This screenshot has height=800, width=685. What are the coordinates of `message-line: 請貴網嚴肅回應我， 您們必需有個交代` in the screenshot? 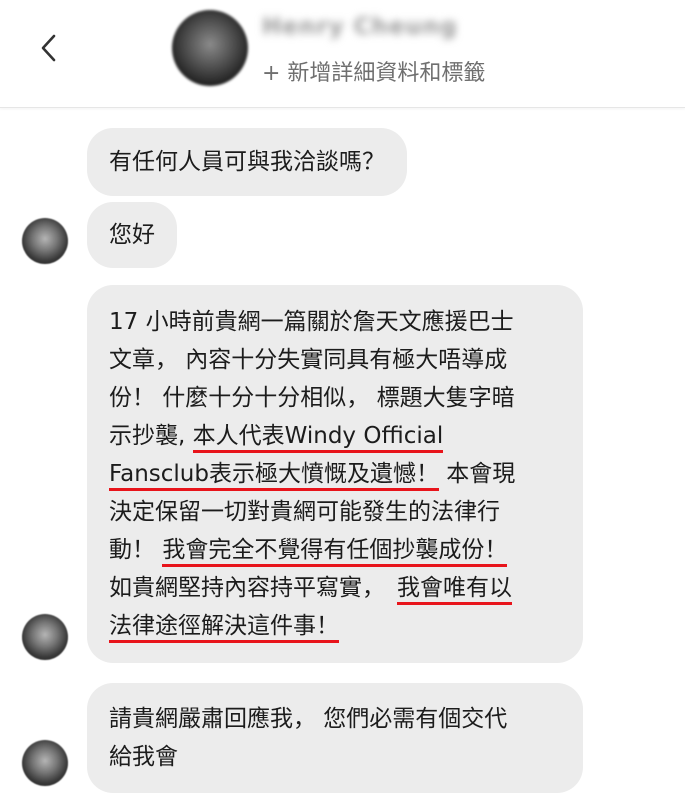 It's located at (308, 719).